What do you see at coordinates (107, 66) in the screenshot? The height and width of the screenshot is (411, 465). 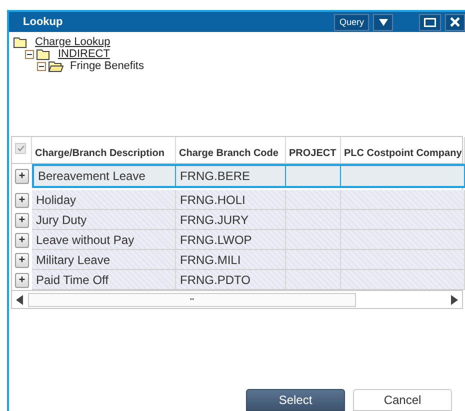 I see `tree-item-label: Fringe Benefits` at bounding box center [107, 66].